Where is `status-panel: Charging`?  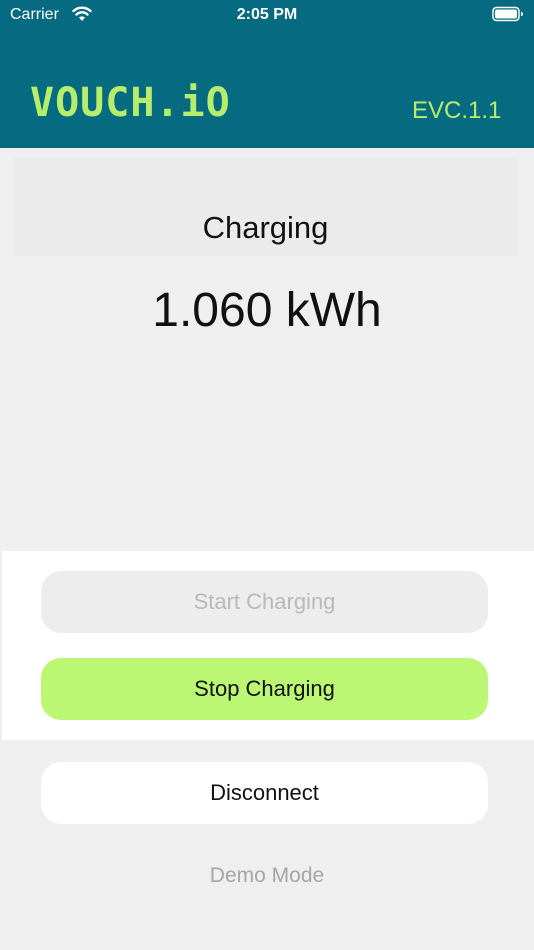
status-panel: Charging is located at coordinates (265, 207).